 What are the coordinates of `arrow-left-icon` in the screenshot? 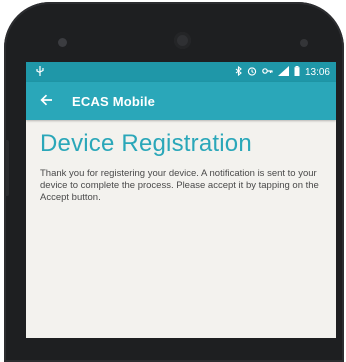 It's located at (49, 101).